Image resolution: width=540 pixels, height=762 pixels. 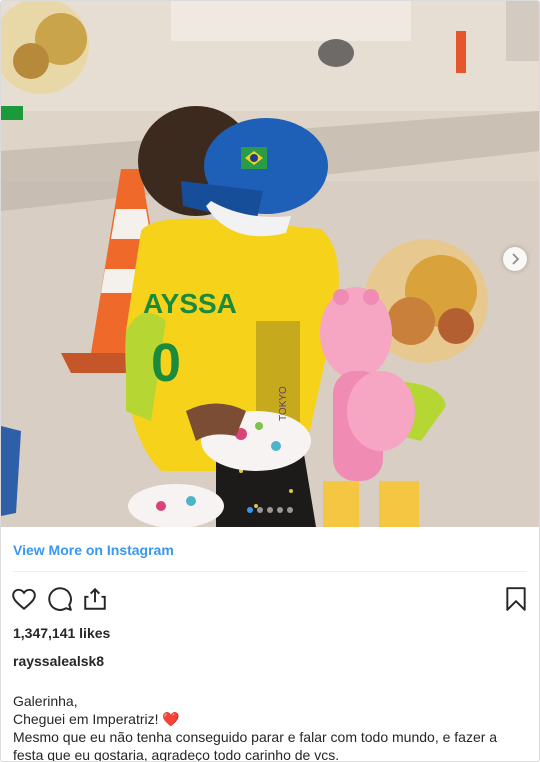 I want to click on save-button, so click(x=516, y=599).